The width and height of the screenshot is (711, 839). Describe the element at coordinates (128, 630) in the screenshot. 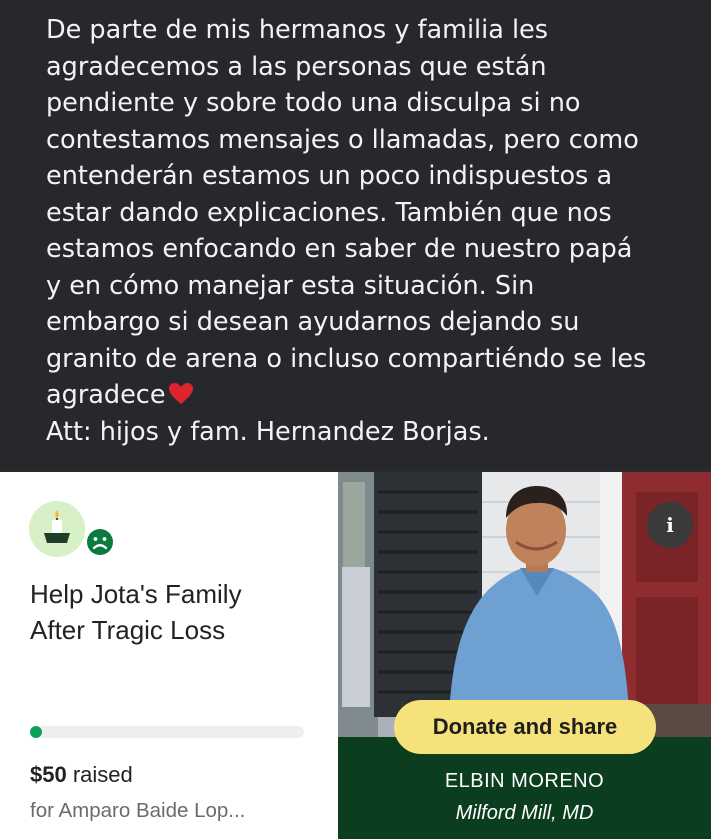

I see `campaign-title-line: After Tragic Loss` at that location.